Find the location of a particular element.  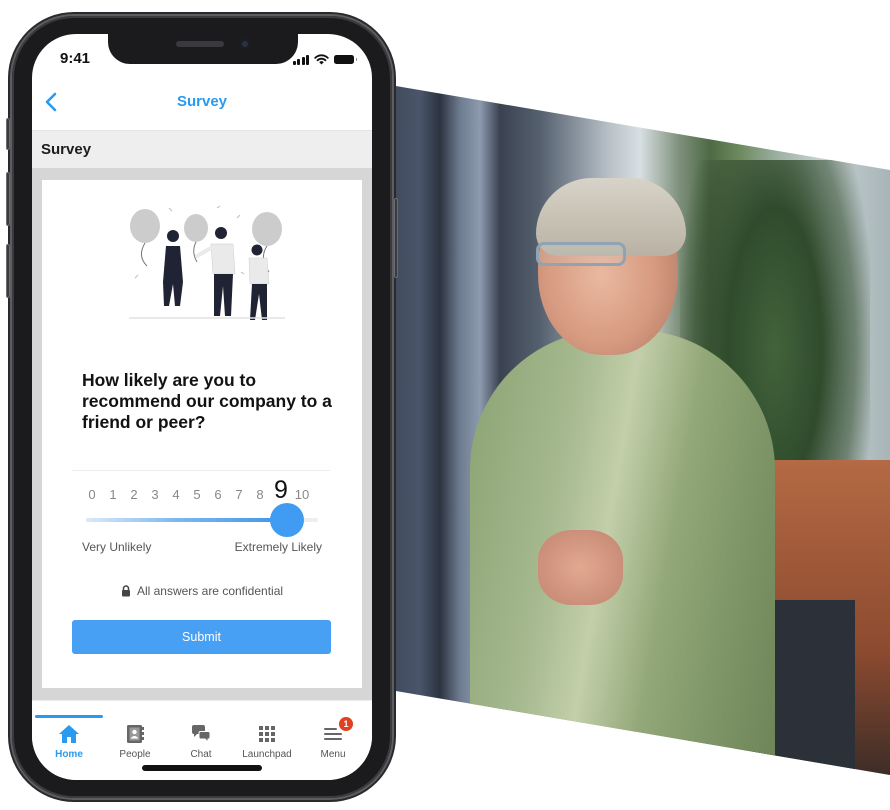

status-icons is located at coordinates (324, 59).